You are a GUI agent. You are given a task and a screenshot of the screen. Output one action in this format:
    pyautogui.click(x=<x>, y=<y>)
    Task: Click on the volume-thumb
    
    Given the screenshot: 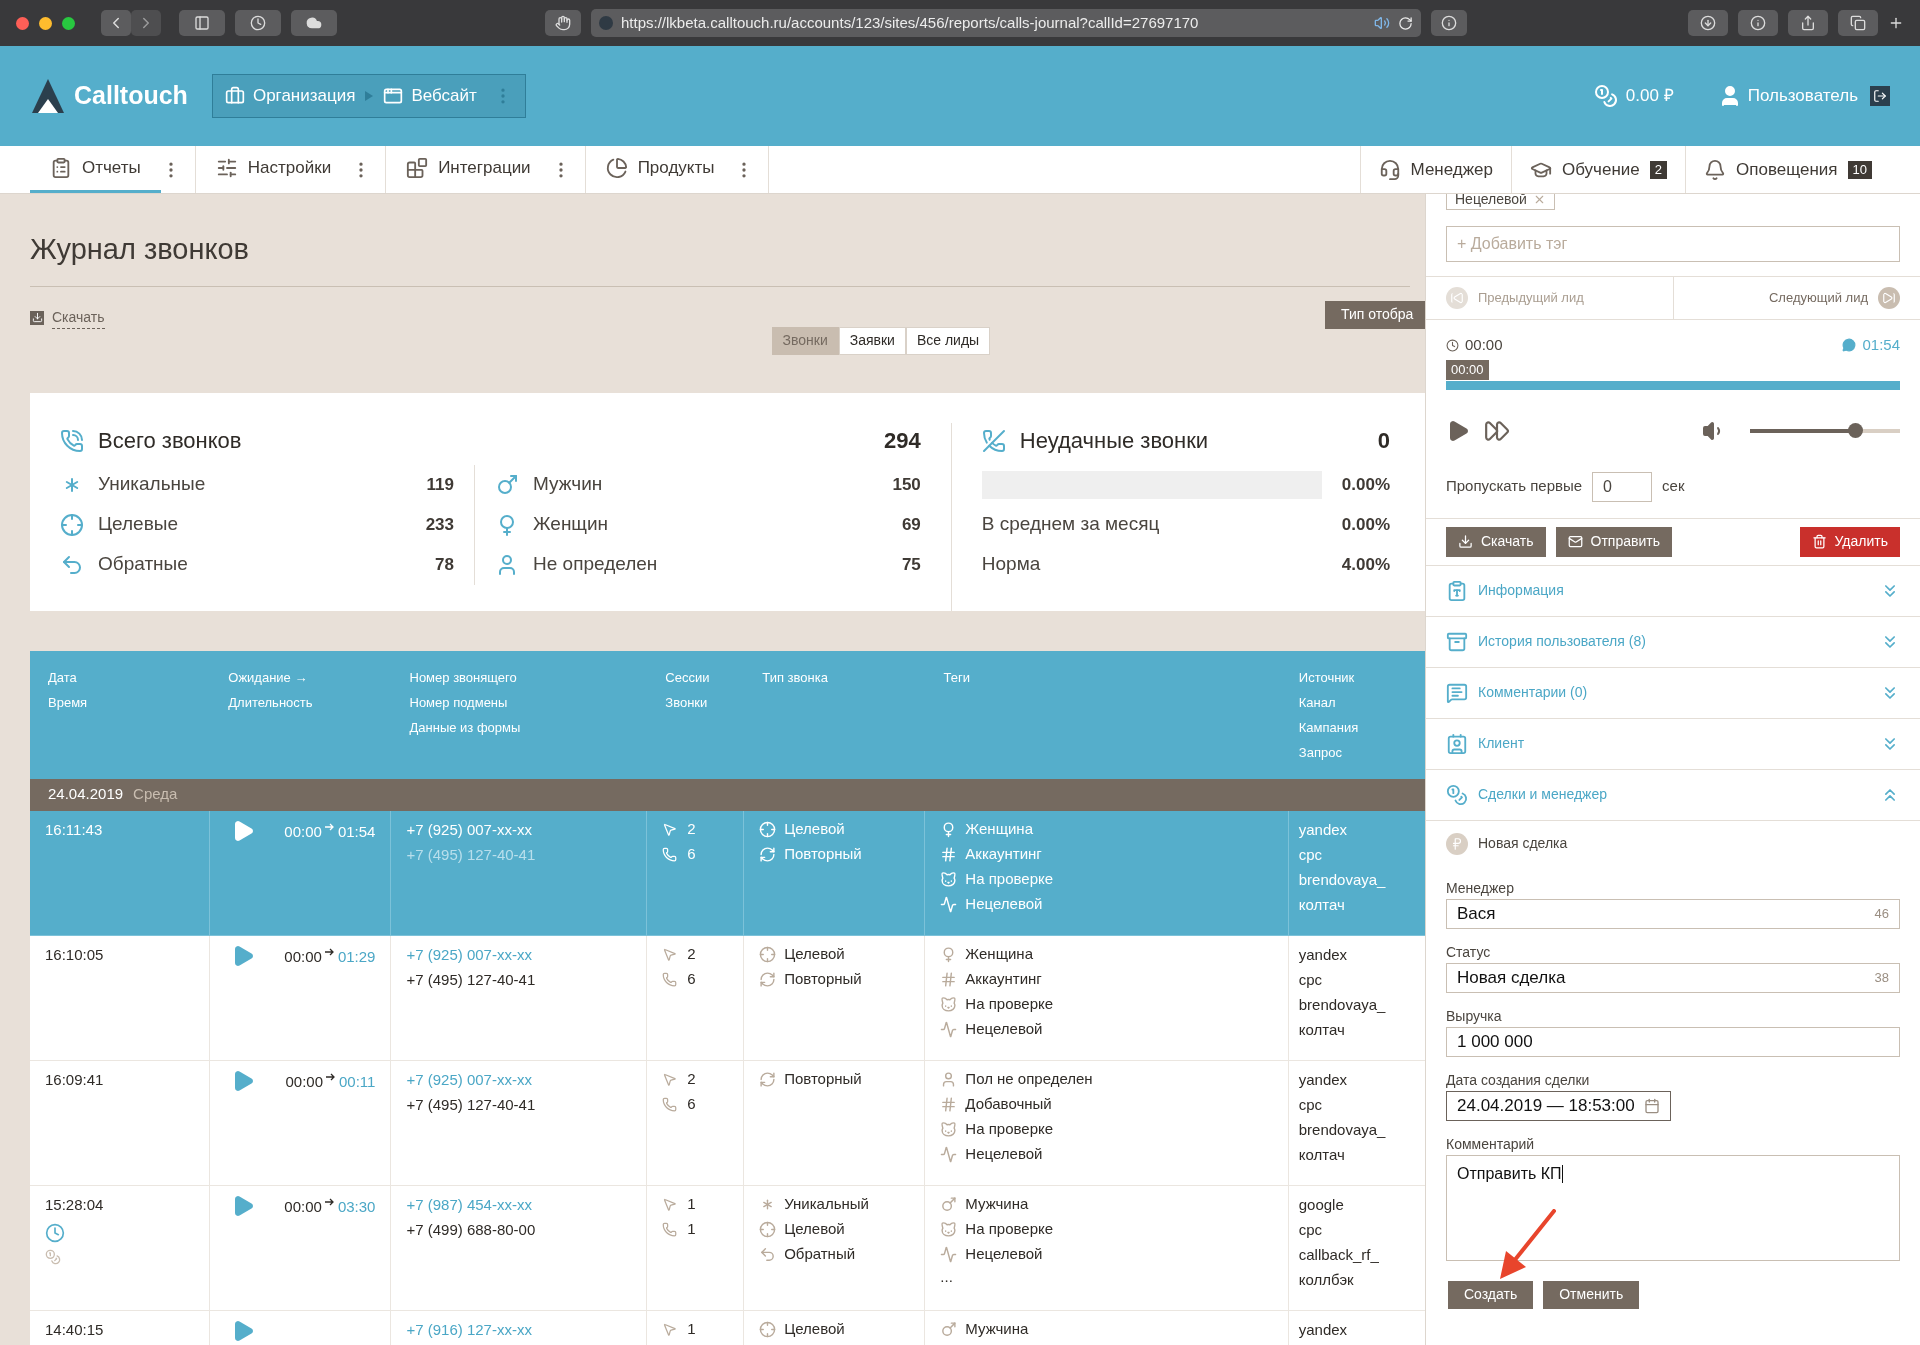 What is the action you would take?
    pyautogui.click(x=1855, y=430)
    